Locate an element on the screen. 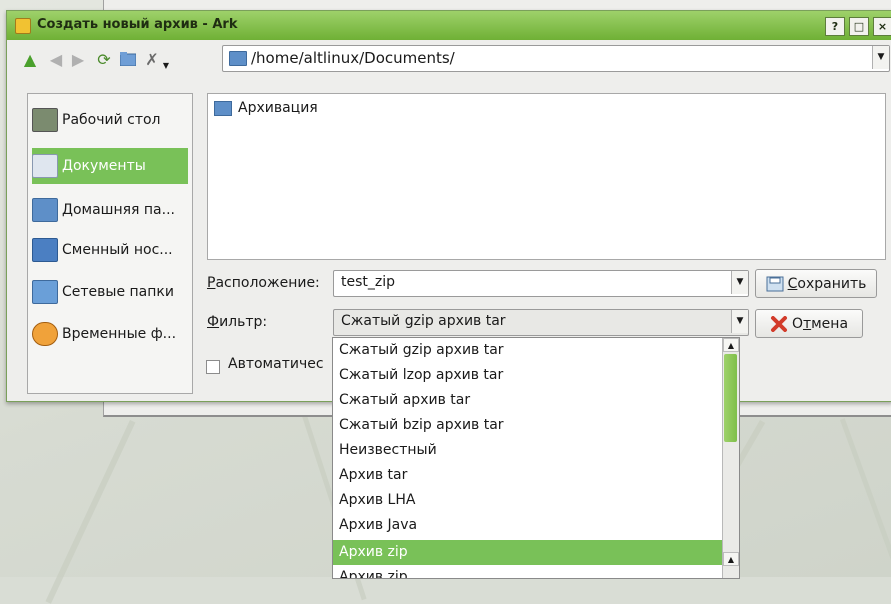 This screenshot has width=891, height=604. reload-icon: ⟳ is located at coordinates (104, 59).